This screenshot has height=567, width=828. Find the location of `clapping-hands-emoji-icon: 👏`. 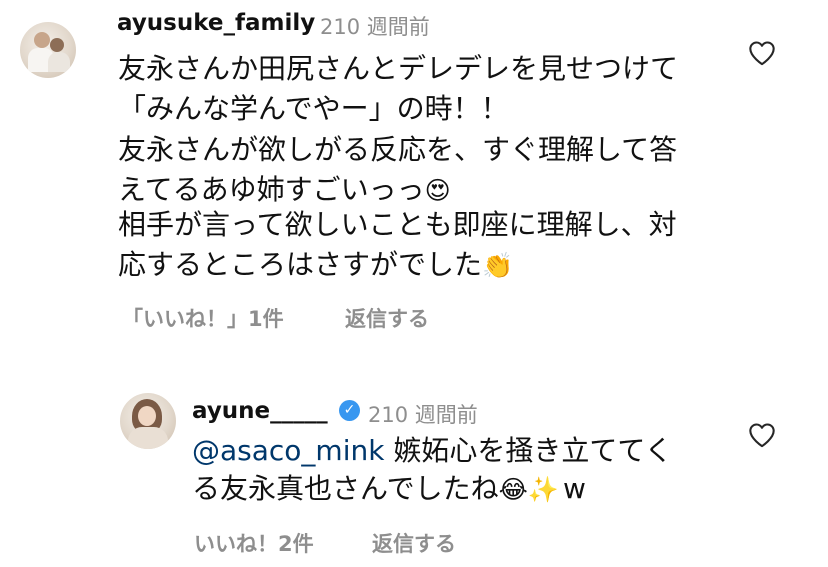

clapping-hands-emoji-icon: 👏 is located at coordinates (498, 265).